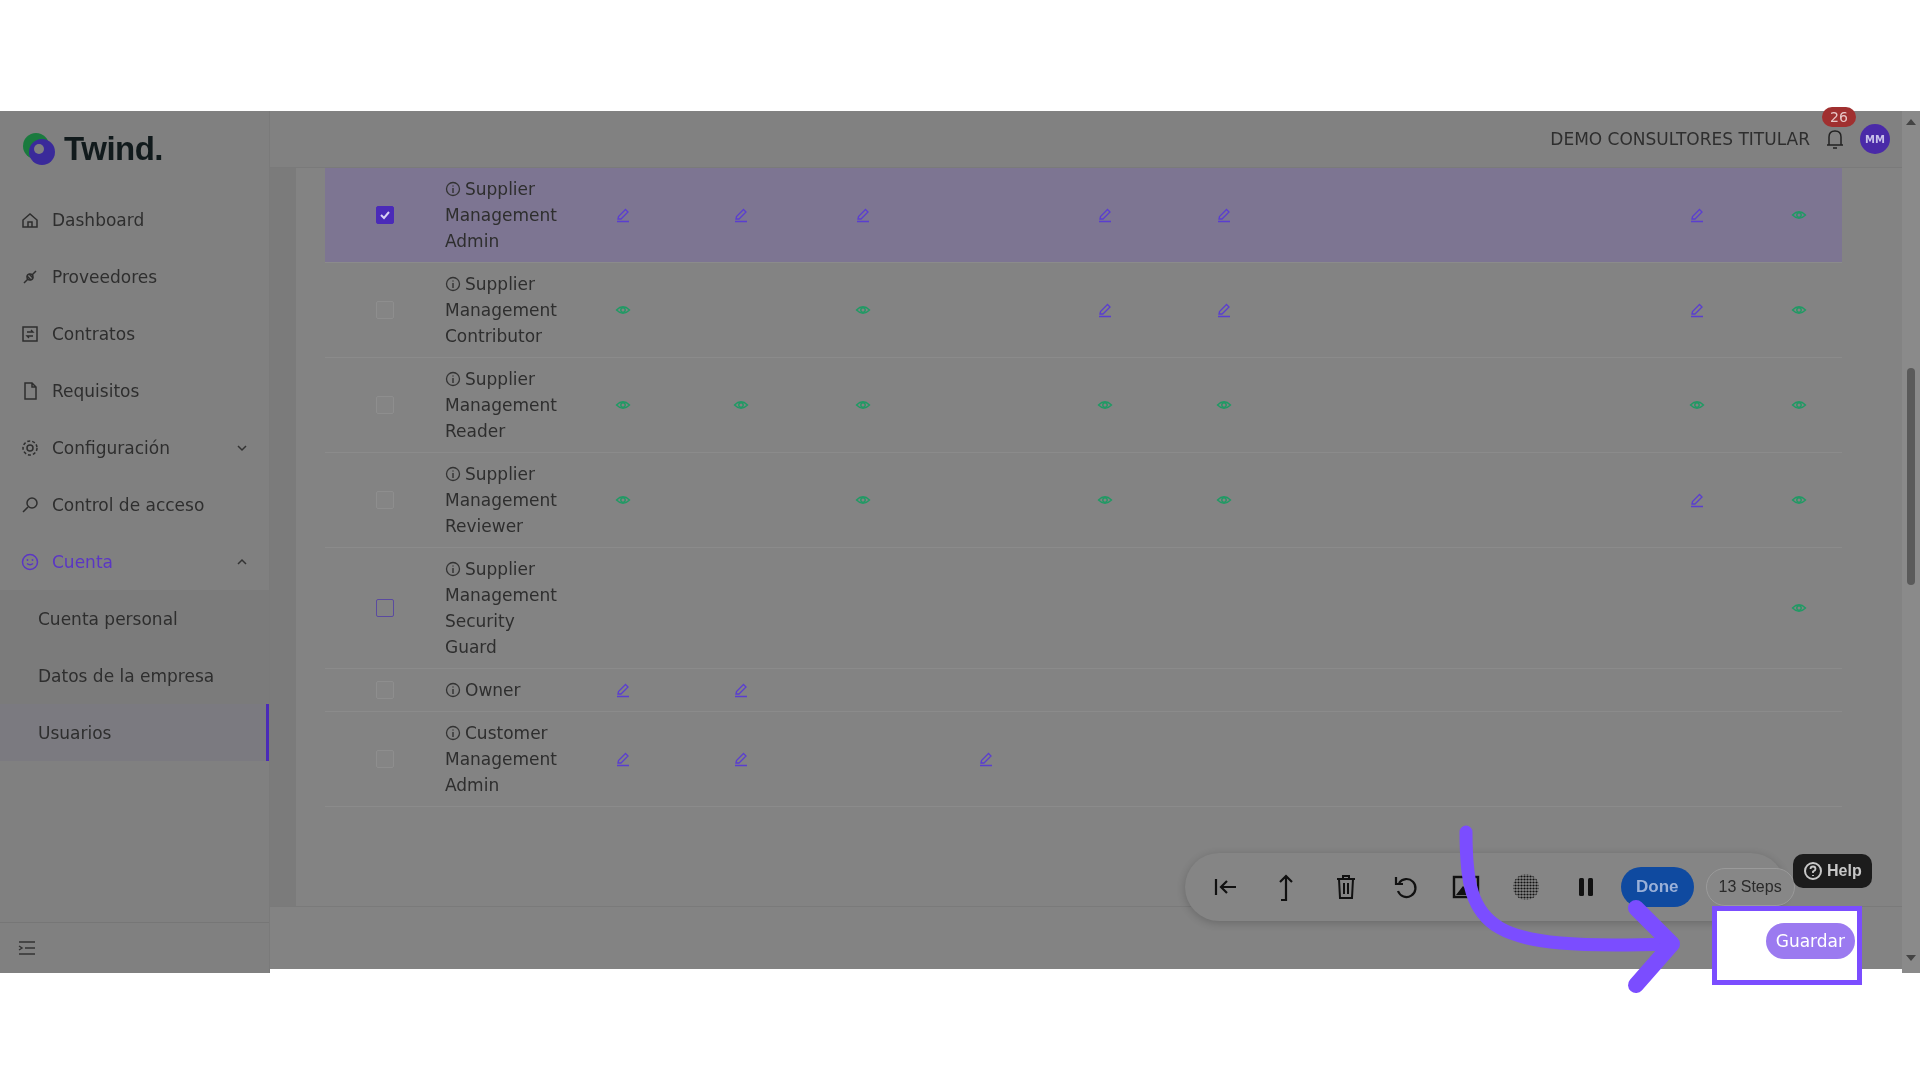 This screenshot has width=1920, height=1080. I want to click on help-button: Help, so click(1832, 871).